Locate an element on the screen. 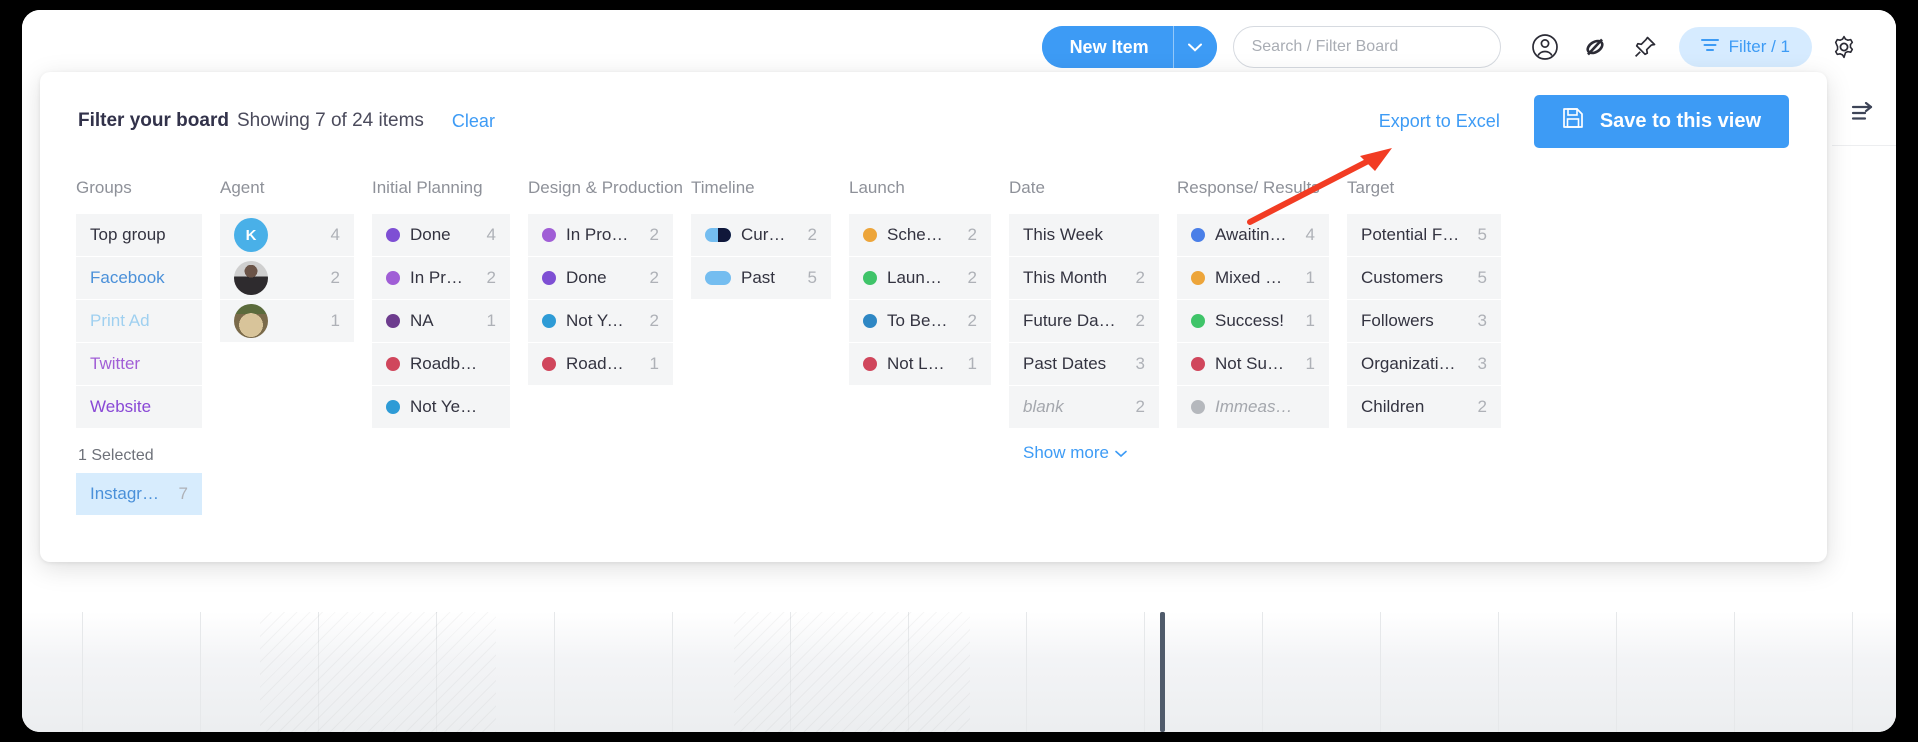 The width and height of the screenshot is (1918, 742). filter-option-row: Not Launch… 1 is located at coordinates (920, 364).